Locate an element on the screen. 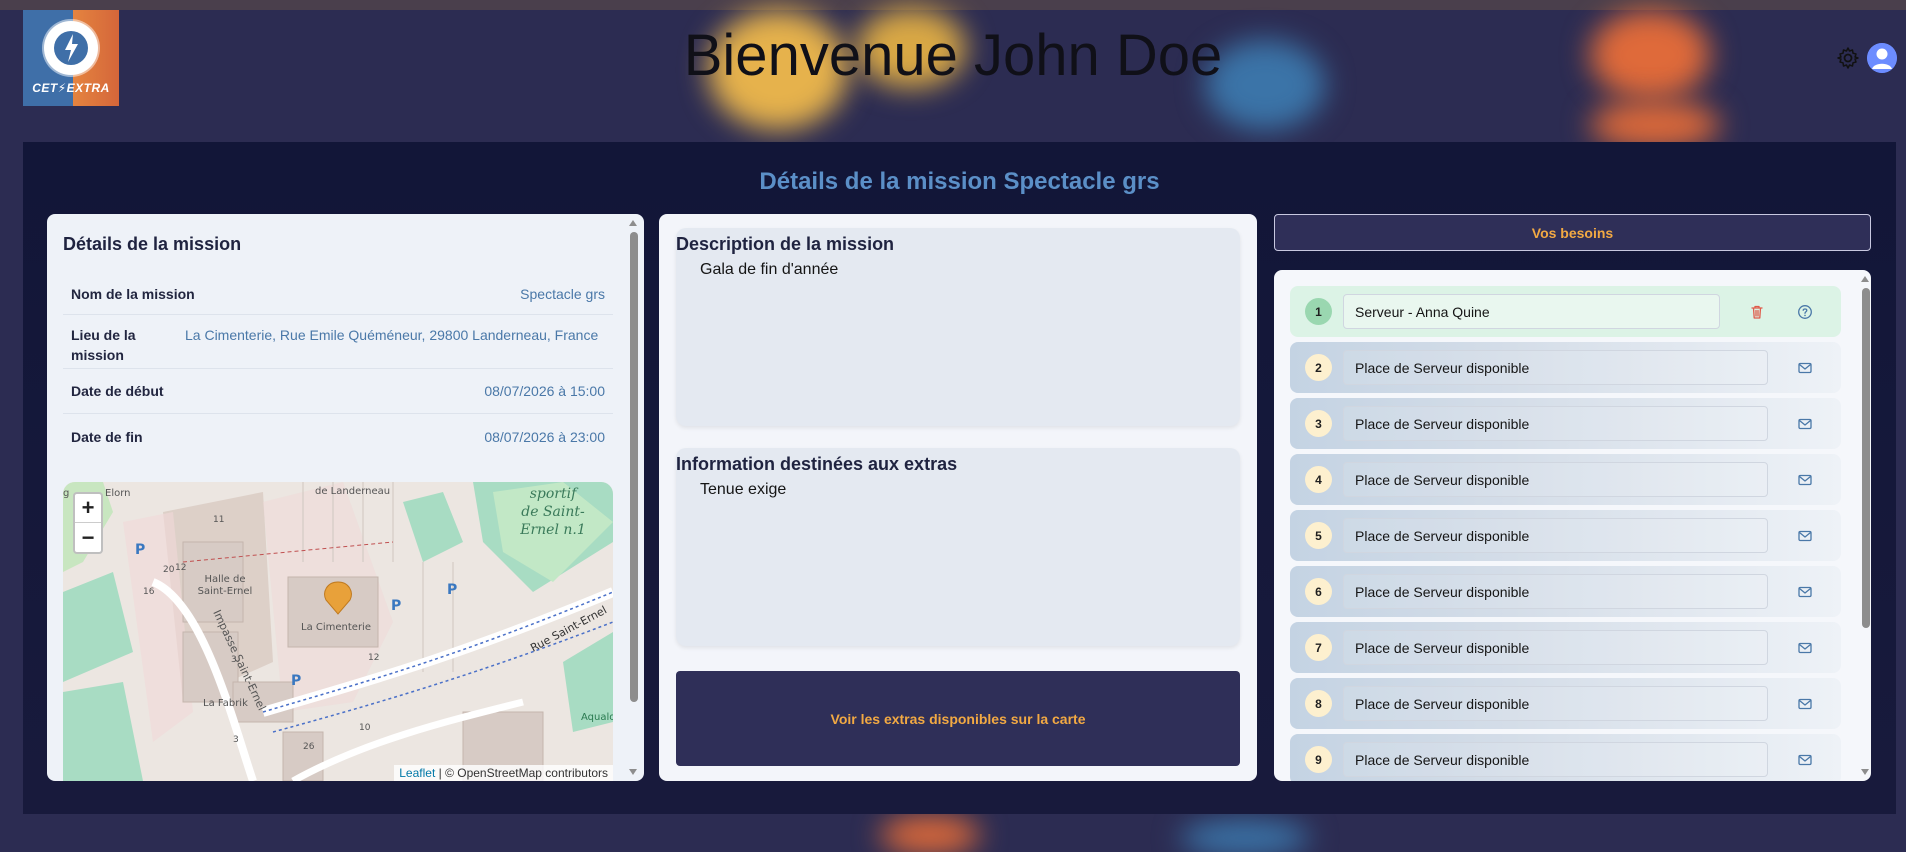 The width and height of the screenshot is (1906, 852). map-zoom-control: + − is located at coordinates (88, 523).